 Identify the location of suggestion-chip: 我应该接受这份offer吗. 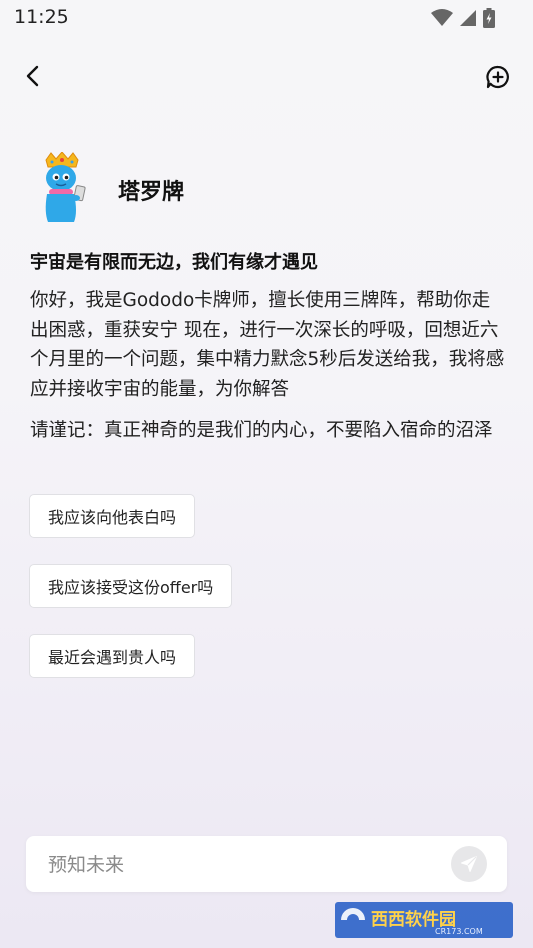
(131, 586).